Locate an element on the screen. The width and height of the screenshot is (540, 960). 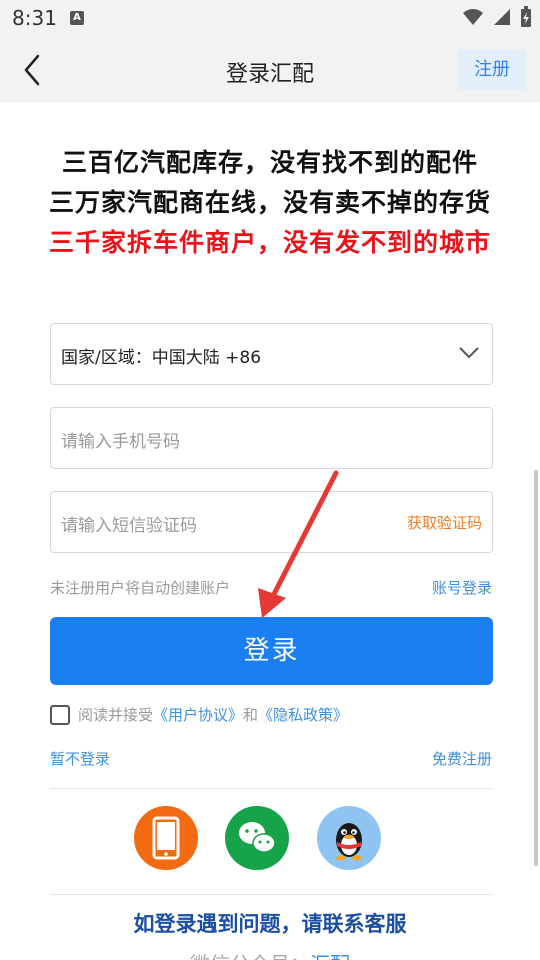
sms-code-input: 请输入短信验证码 获取验证码 is located at coordinates (271, 522).